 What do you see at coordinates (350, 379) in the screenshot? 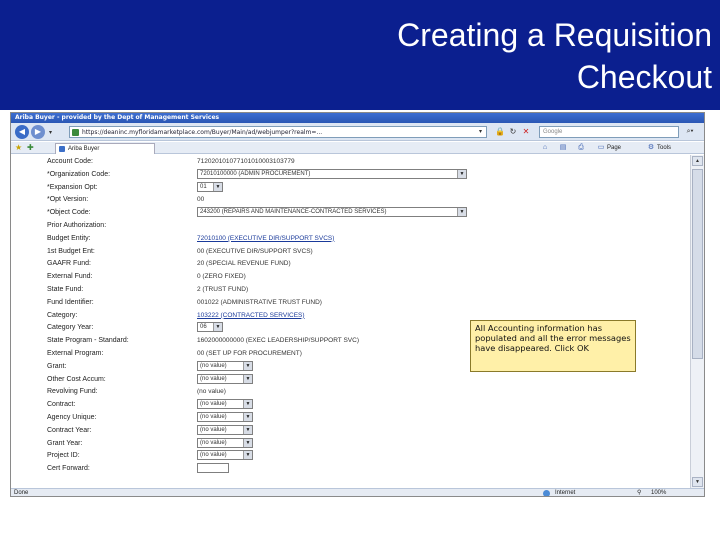
I see `form-row: Other Cost Accum: (no value) ▼` at bounding box center [350, 379].